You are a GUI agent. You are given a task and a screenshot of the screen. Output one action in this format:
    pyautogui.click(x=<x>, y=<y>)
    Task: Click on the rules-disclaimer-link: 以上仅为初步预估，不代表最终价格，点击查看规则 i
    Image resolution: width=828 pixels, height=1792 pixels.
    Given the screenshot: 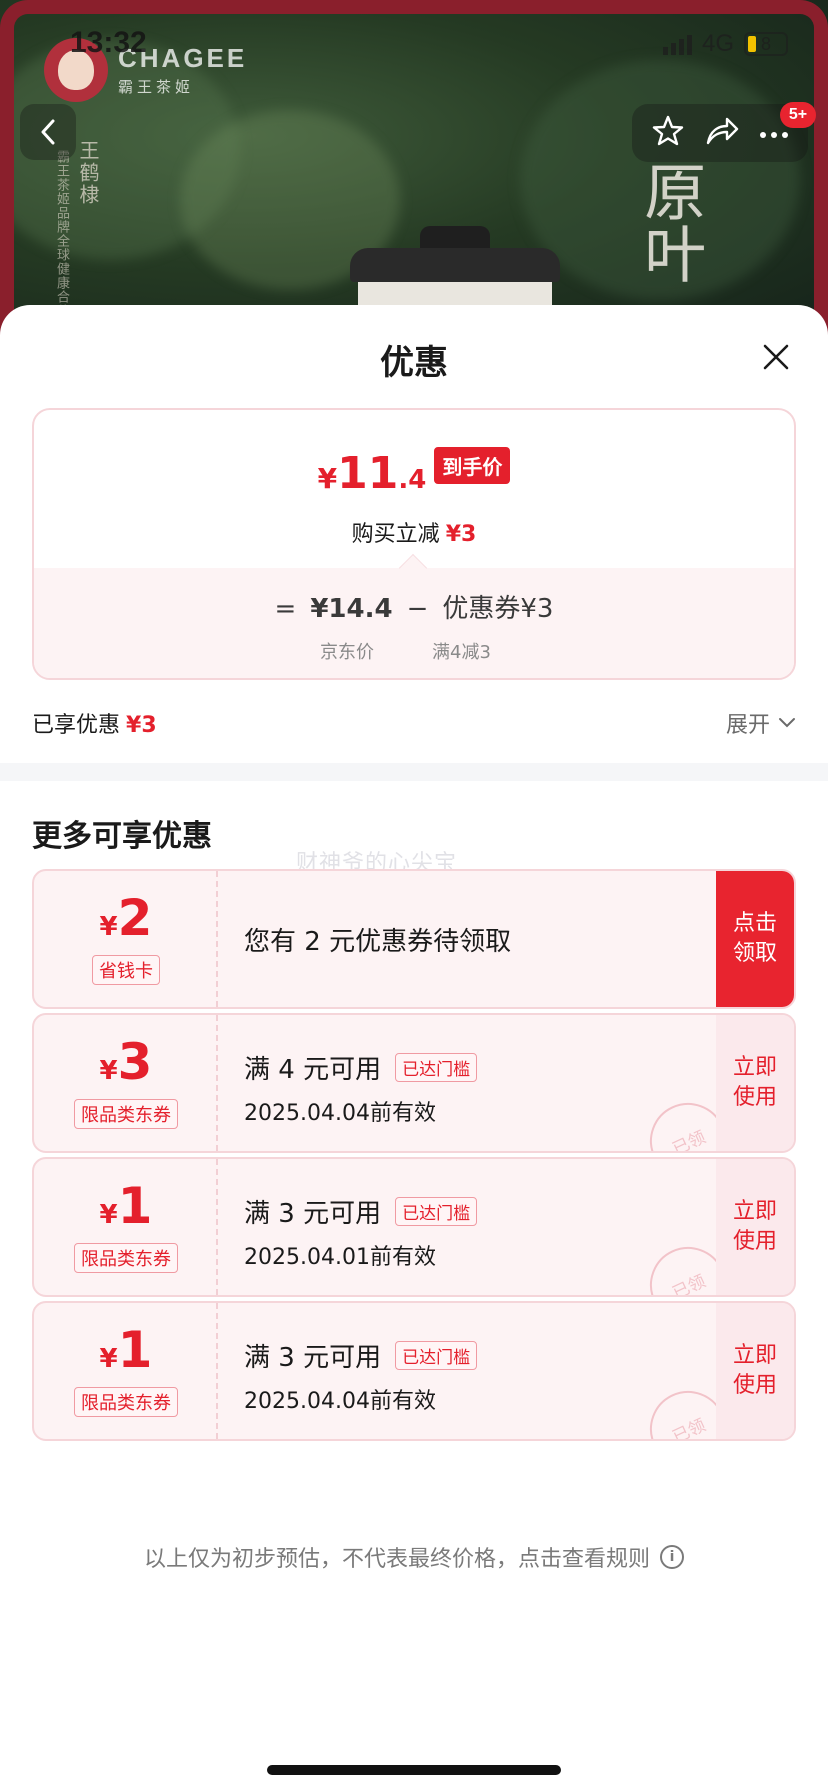 What is the action you would take?
    pyautogui.click(x=414, y=1557)
    